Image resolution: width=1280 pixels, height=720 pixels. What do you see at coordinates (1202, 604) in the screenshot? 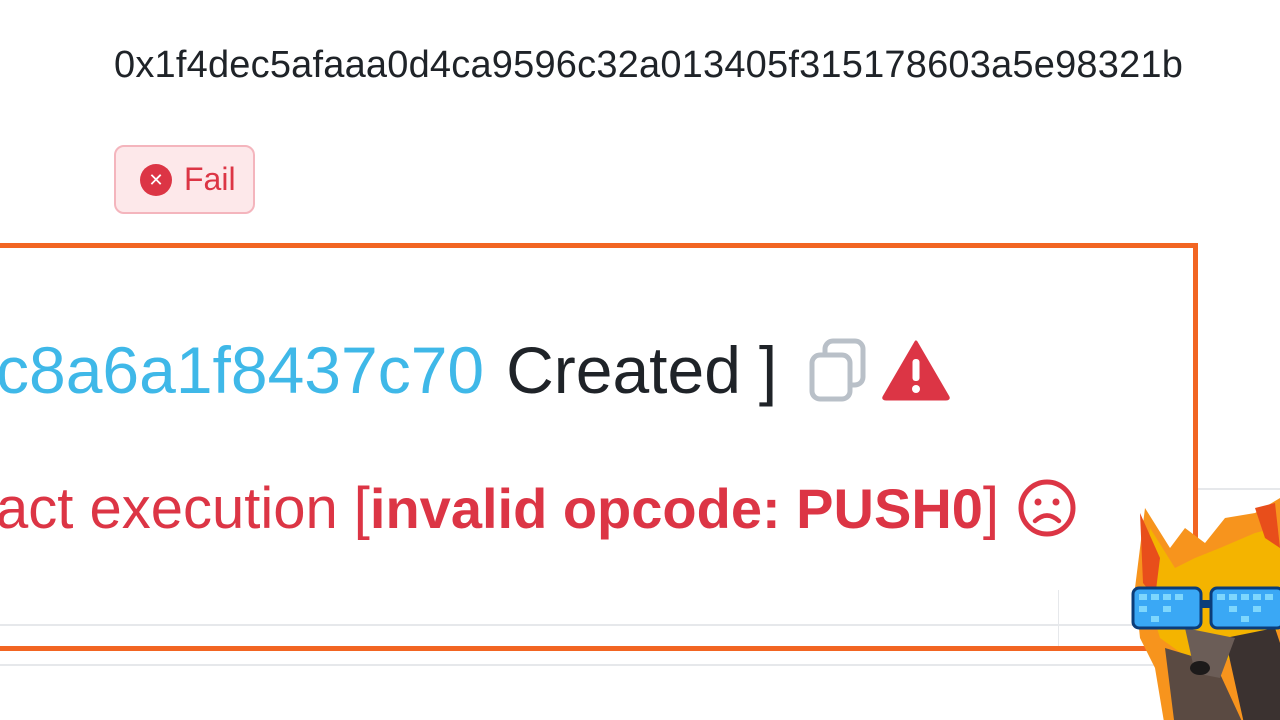
I see `fox-avatar` at bounding box center [1202, 604].